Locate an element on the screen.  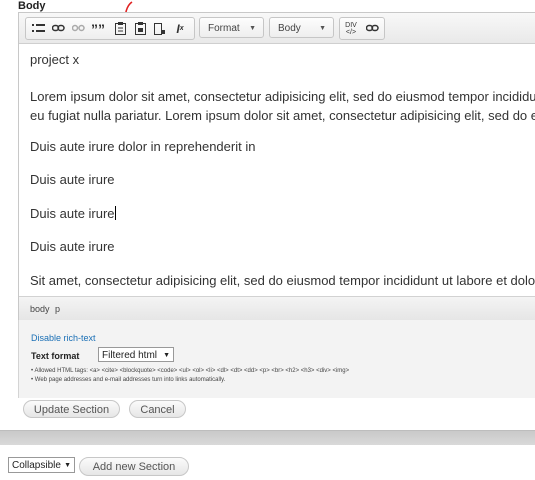
text-cursor is located at coordinates (115, 213).